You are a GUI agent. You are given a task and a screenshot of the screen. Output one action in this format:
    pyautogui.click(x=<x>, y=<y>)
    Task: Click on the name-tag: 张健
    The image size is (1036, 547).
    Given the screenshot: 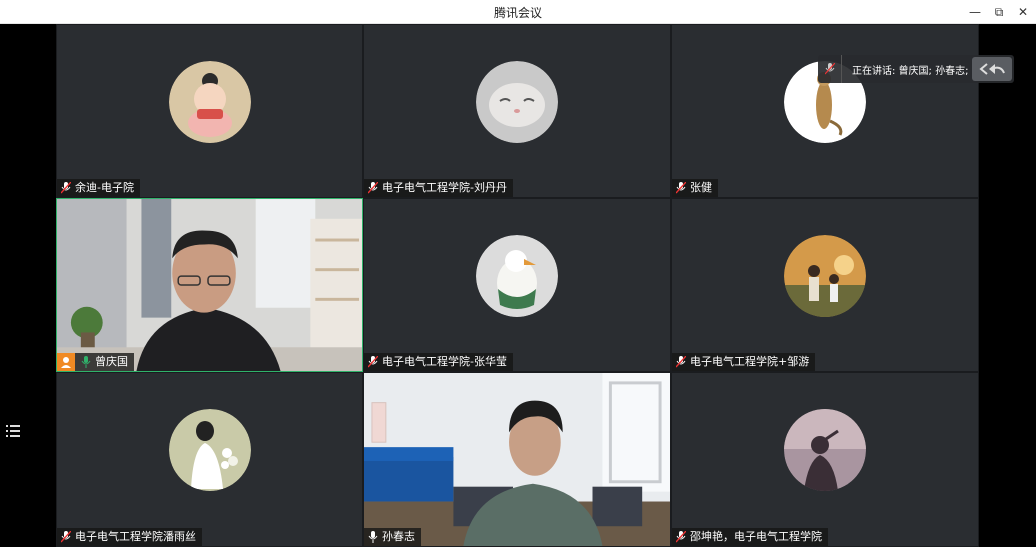 What is the action you would take?
    pyautogui.click(x=695, y=188)
    